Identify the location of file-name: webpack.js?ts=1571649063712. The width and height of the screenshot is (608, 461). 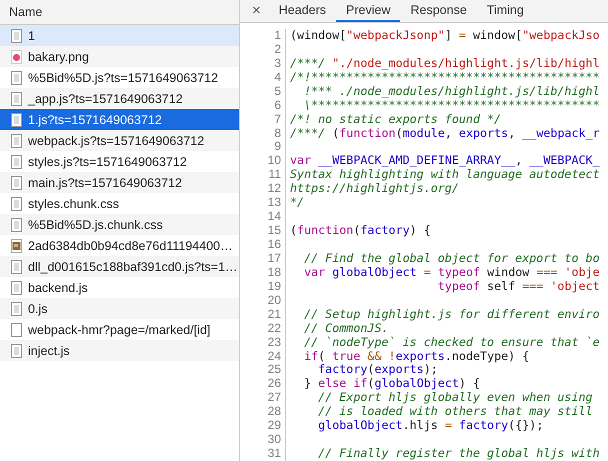
(116, 141).